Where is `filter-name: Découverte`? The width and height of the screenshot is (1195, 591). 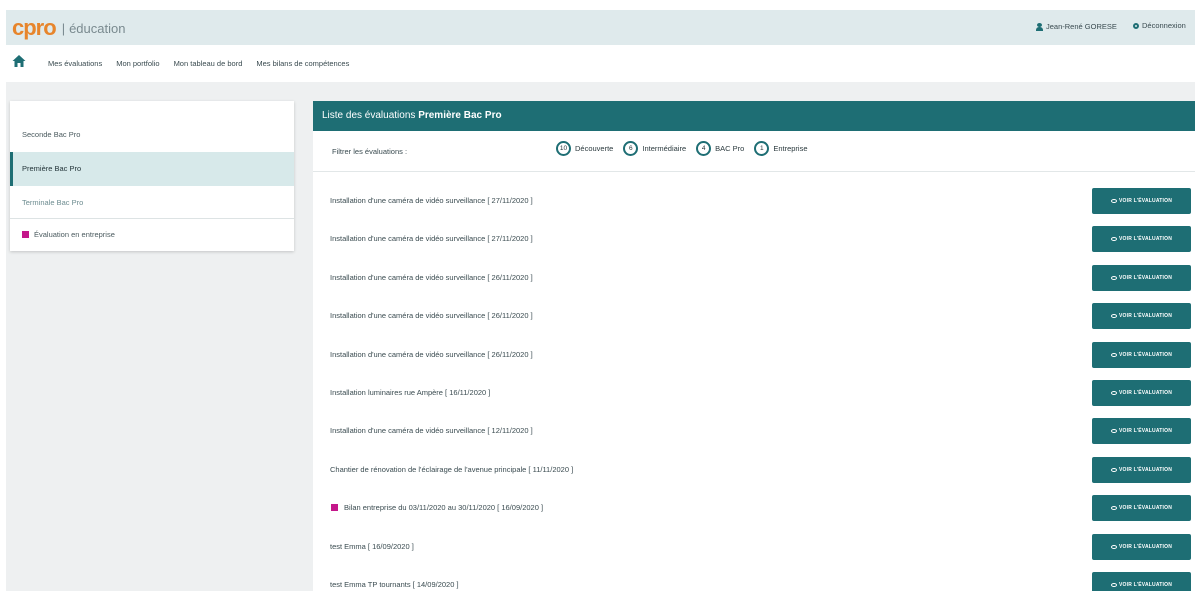
filter-name: Découverte is located at coordinates (594, 148).